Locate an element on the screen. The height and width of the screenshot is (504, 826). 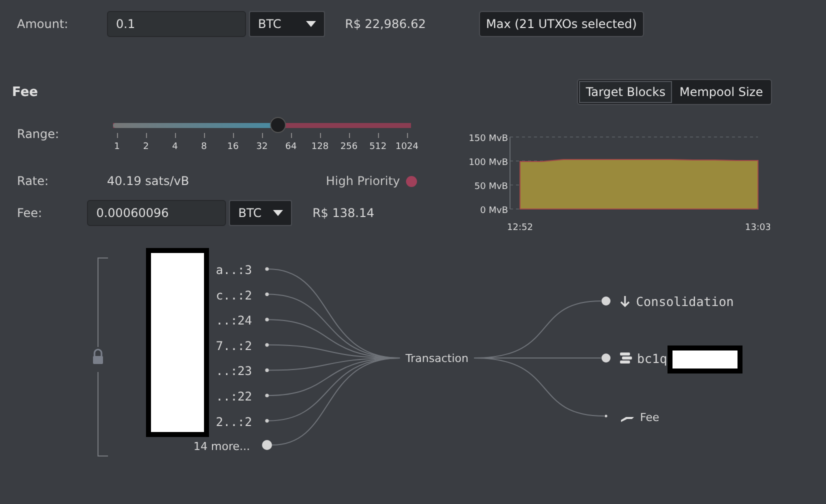
y-axis-label: 100 MvB is located at coordinates (488, 163).